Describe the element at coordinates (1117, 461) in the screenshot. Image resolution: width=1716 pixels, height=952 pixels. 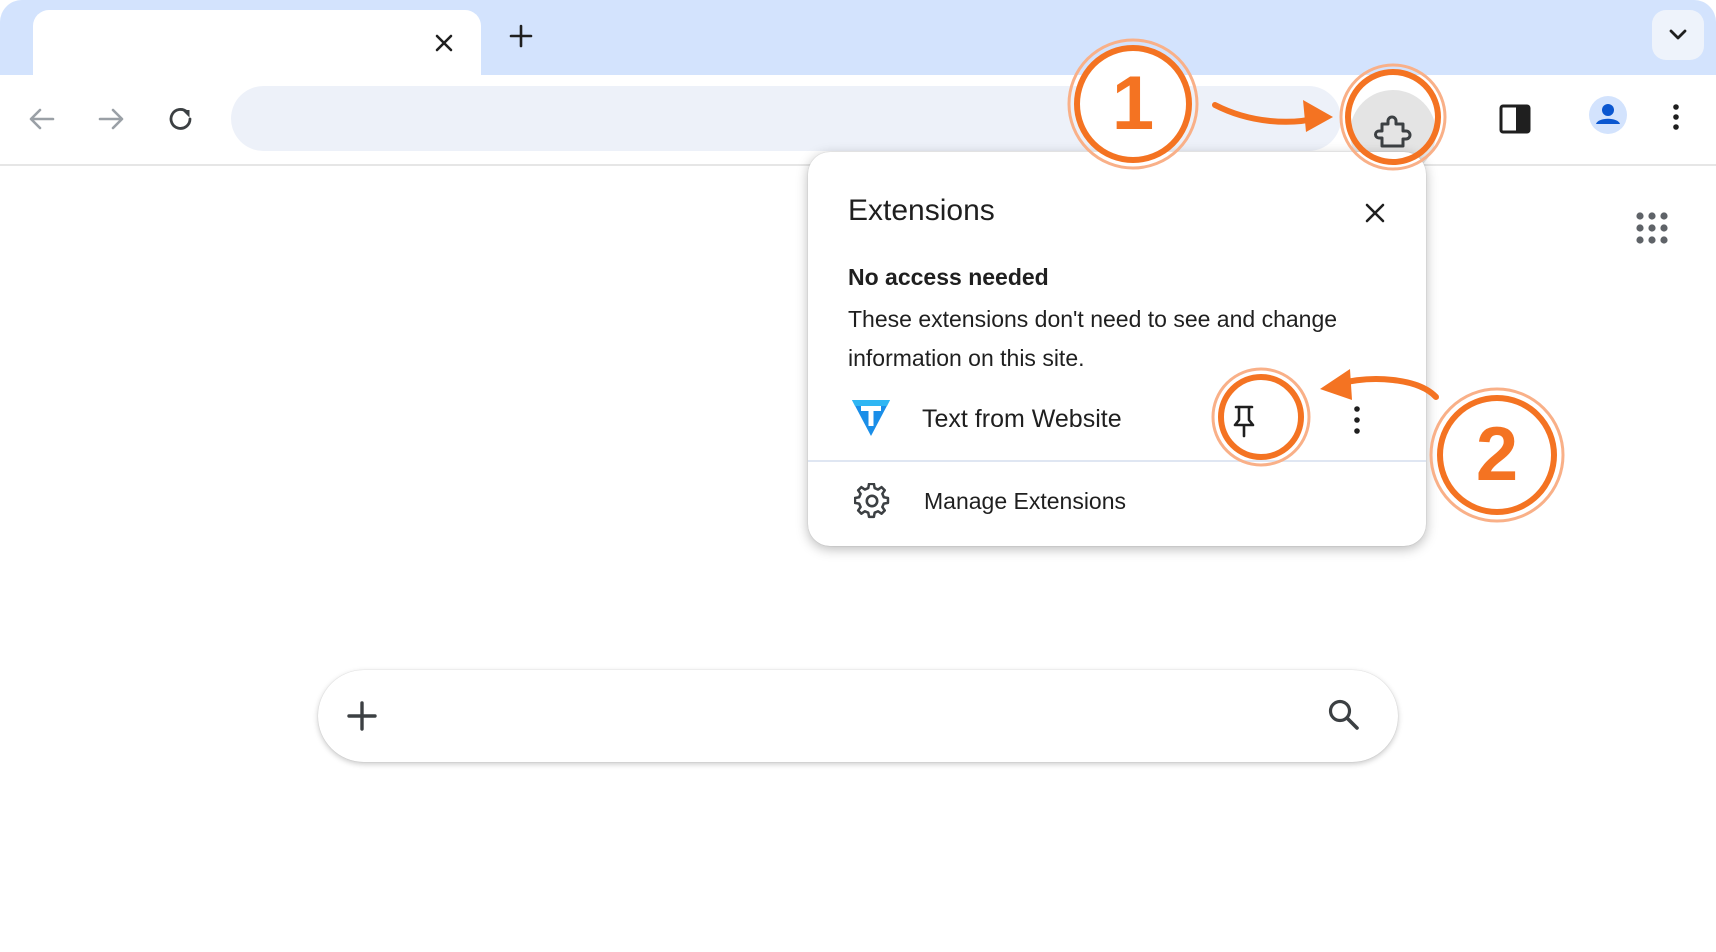
I see `divider` at that location.